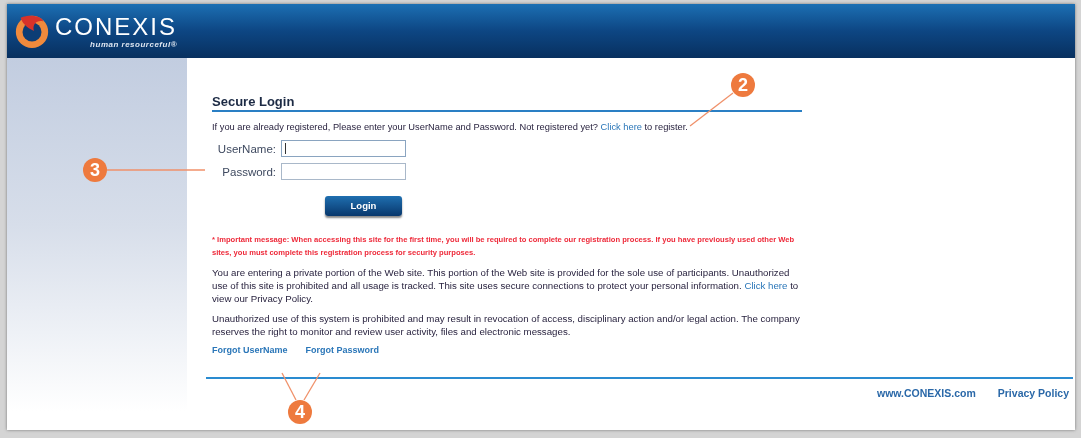 This screenshot has width=1081, height=438. What do you see at coordinates (766, 285) in the screenshot?
I see `privacy-link: Click here` at bounding box center [766, 285].